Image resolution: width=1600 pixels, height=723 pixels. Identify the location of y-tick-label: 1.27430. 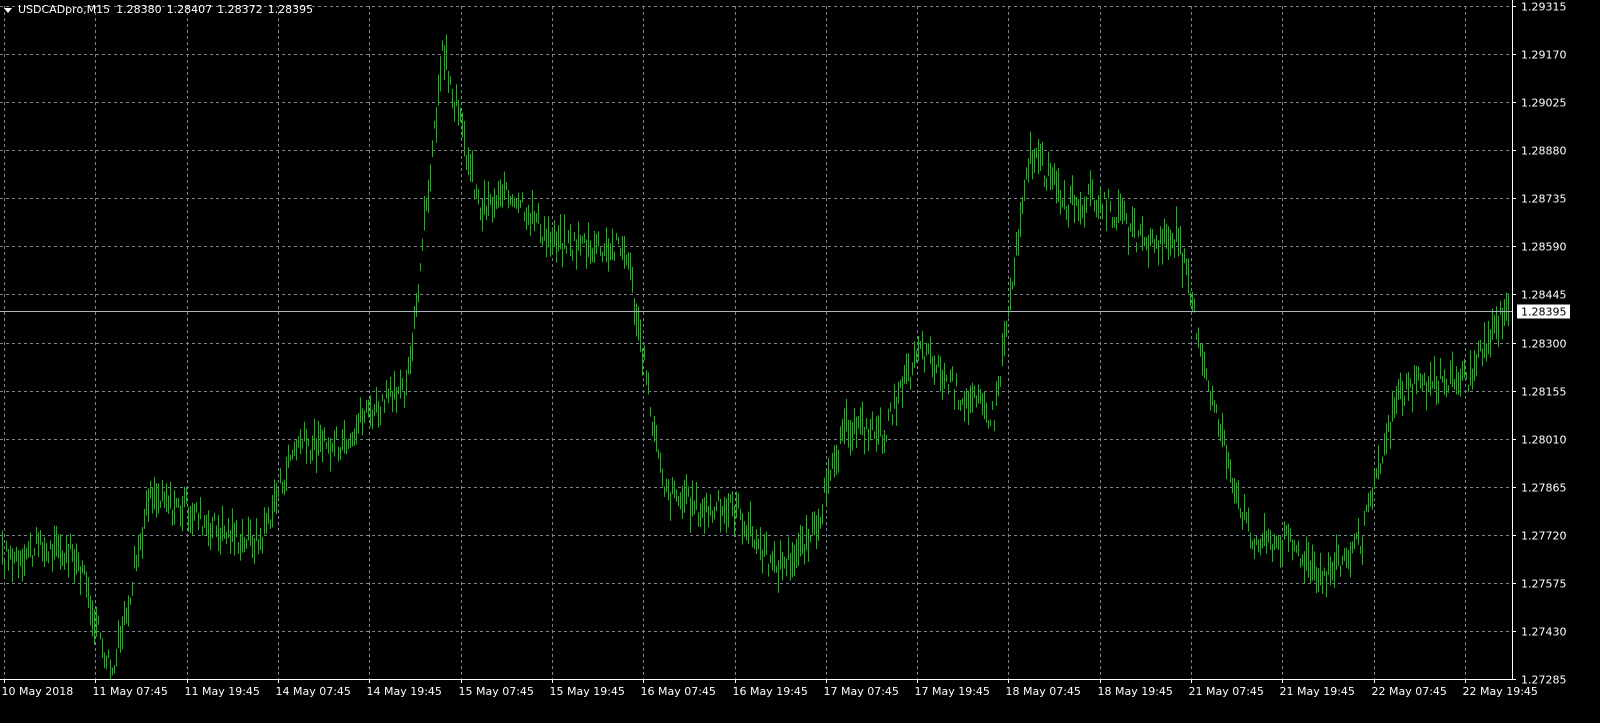
(1544, 632).